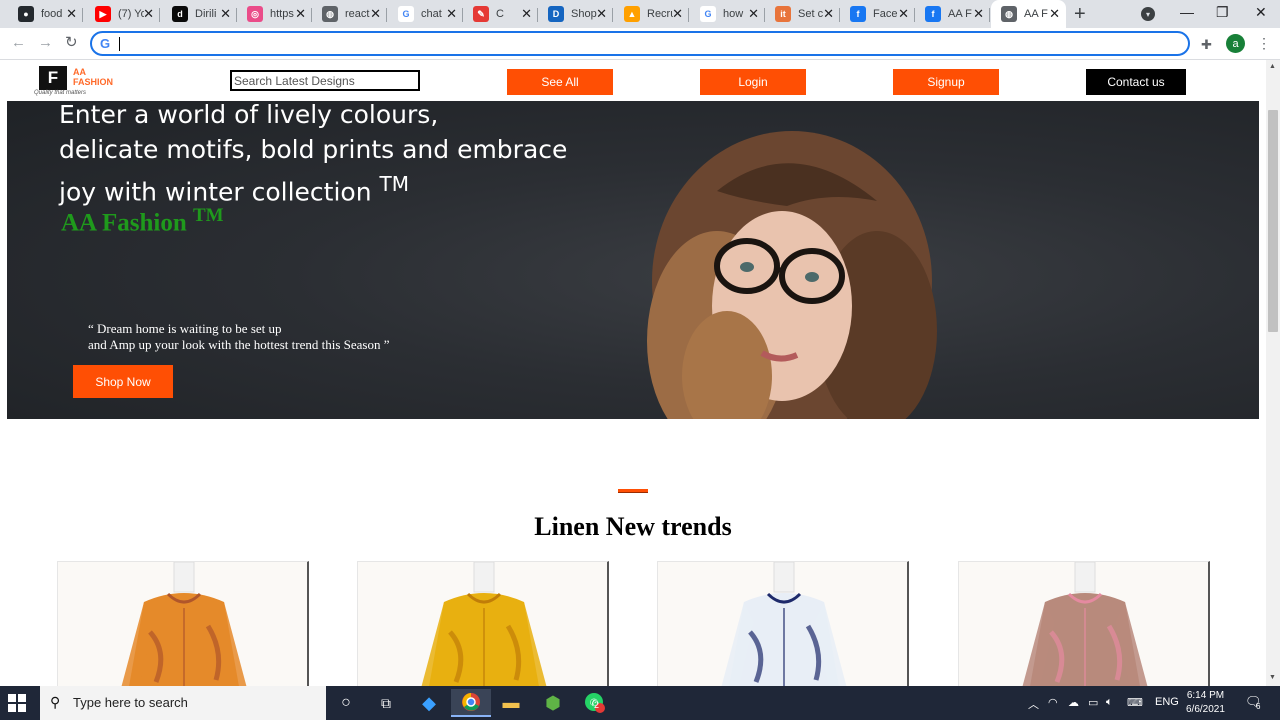 Image resolution: width=1280 pixels, height=720 pixels. What do you see at coordinates (183, 703) in the screenshot?
I see `taskbar-search-box: ⚲ Type here to search` at bounding box center [183, 703].